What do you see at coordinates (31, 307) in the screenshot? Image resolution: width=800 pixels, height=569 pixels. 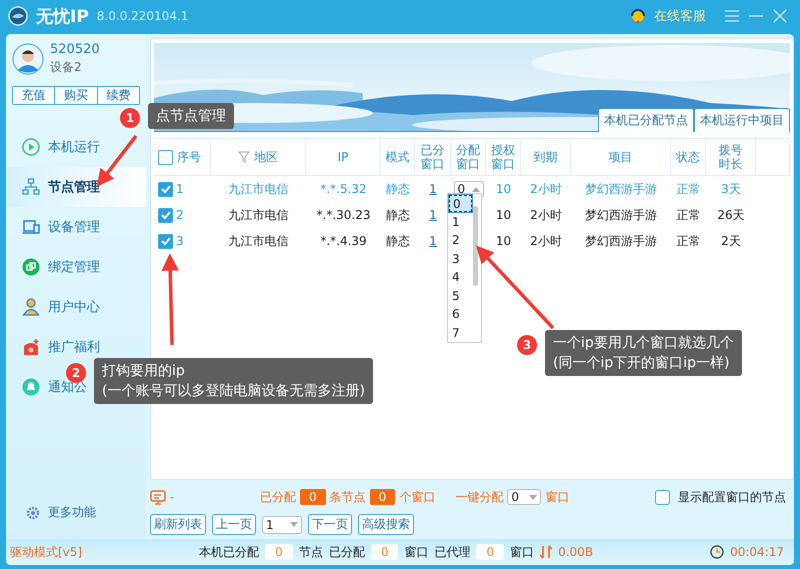 I see `user-icon` at bounding box center [31, 307].